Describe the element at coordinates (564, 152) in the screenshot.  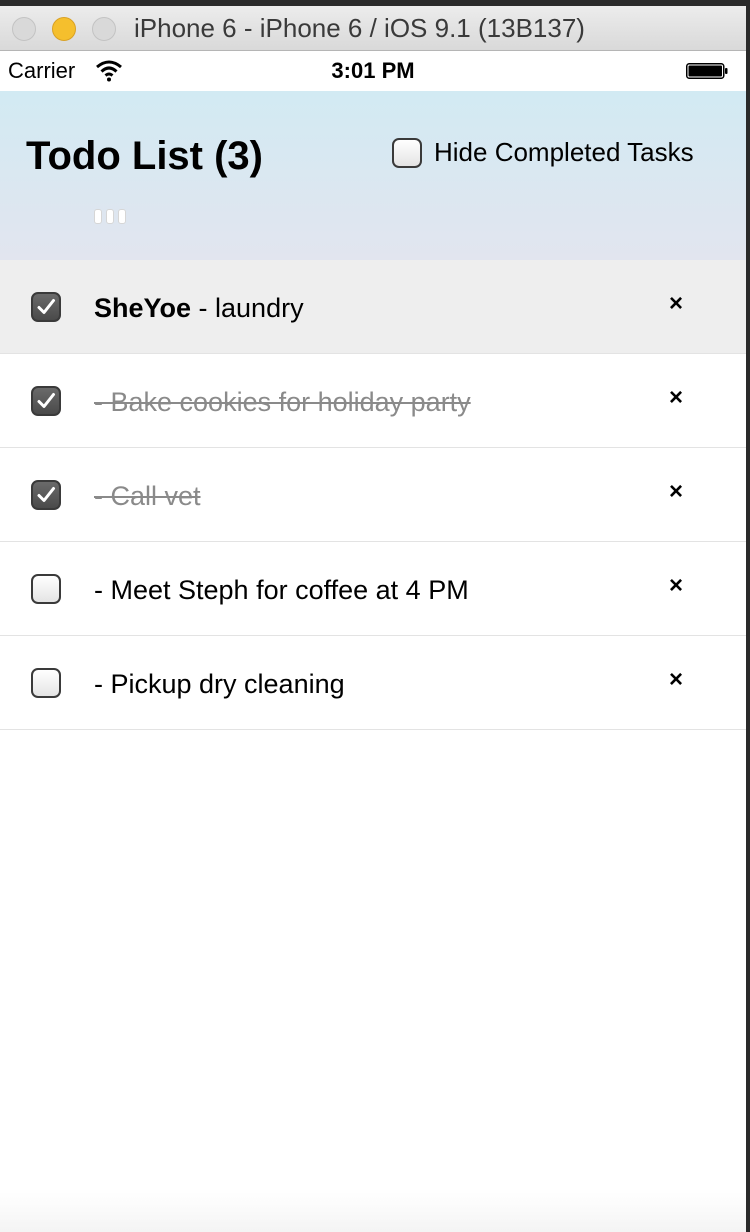
I see `hide-completed-label: Hide Completed Tasks` at that location.